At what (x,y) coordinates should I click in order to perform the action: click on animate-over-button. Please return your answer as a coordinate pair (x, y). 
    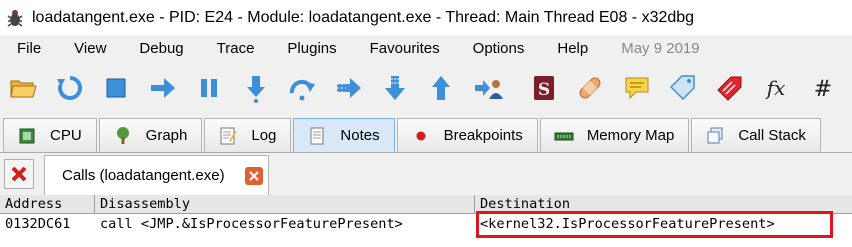
    Looking at the image, I should click on (395, 88).